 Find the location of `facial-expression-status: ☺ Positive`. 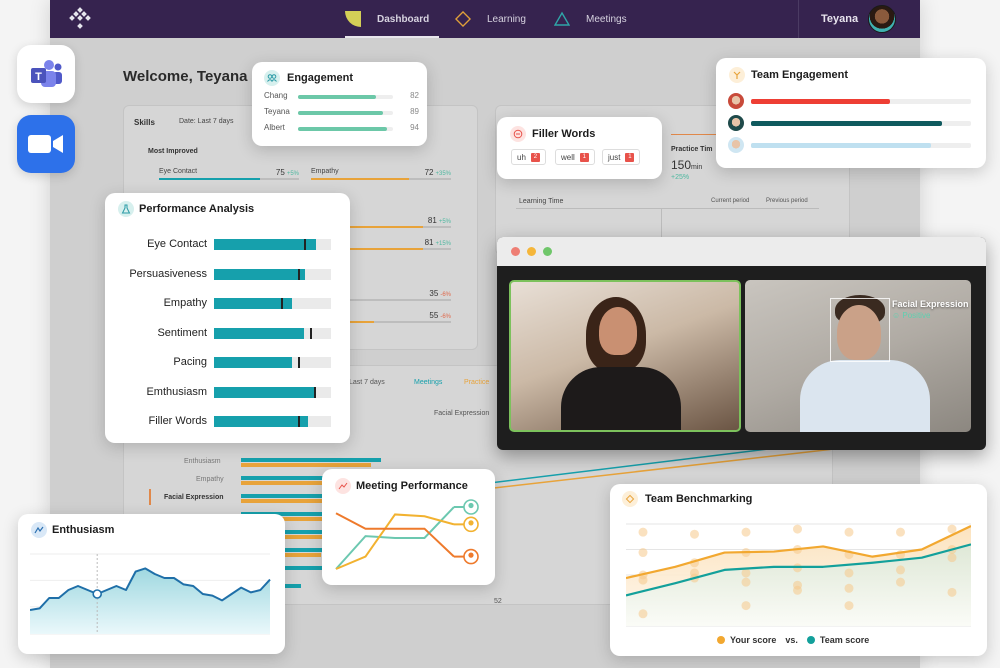

facial-expression-status: ☺ Positive is located at coordinates (911, 315).